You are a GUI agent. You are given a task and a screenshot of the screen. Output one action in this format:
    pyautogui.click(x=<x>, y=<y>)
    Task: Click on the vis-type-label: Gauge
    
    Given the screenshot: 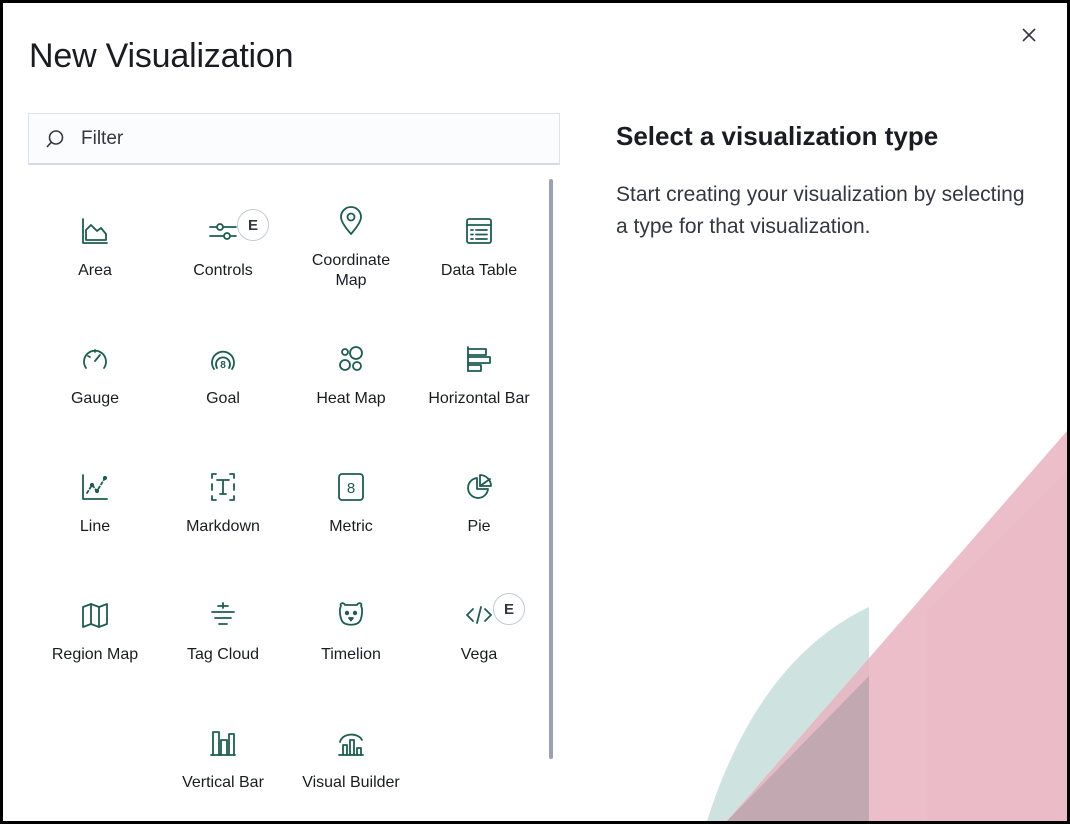 What is the action you would take?
    pyautogui.click(x=95, y=398)
    